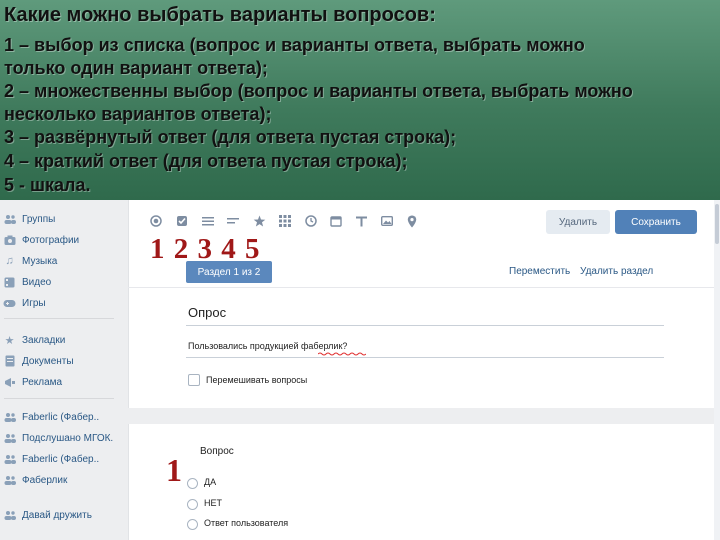 This screenshot has height=540, width=720. What do you see at coordinates (194, 380) in the screenshot?
I see `shuffle-checkbox` at bounding box center [194, 380].